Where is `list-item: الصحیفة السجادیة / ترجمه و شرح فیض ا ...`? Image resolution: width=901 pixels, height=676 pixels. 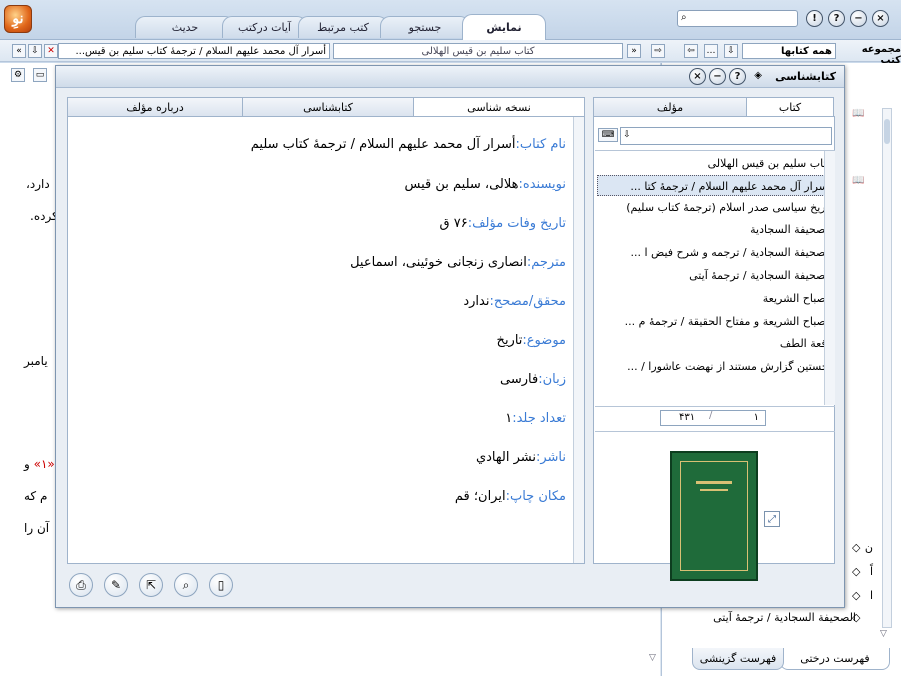
list-item: الصحیفة السجادیة / ترجمه و شرح فیض ا ... is located at coordinates (716, 252).